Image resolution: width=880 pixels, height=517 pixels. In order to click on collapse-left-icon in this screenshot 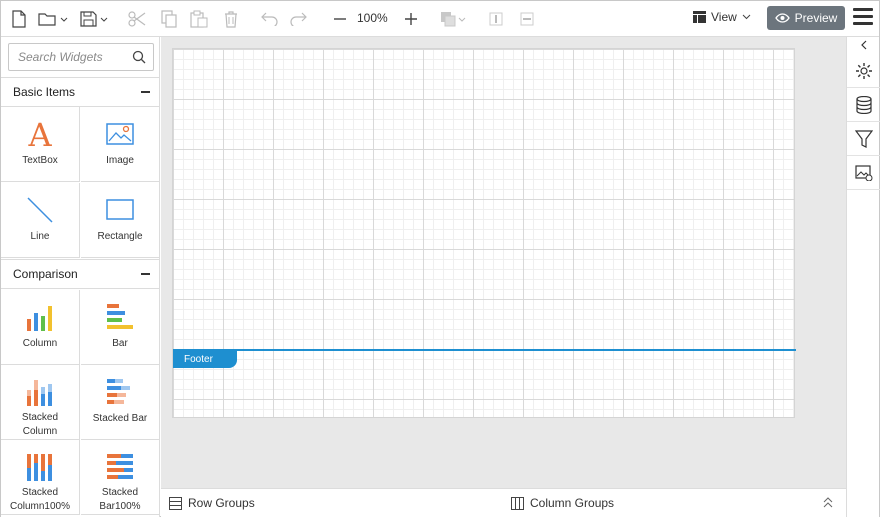, I will do `click(863, 45)`.